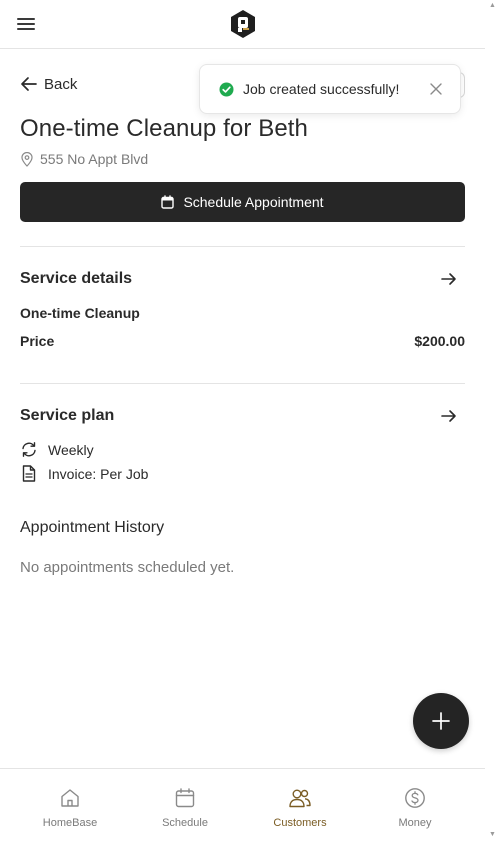 This screenshot has height=845, width=500. What do you see at coordinates (300, 823) in the screenshot?
I see `nav-label-customers: Customers` at bounding box center [300, 823].